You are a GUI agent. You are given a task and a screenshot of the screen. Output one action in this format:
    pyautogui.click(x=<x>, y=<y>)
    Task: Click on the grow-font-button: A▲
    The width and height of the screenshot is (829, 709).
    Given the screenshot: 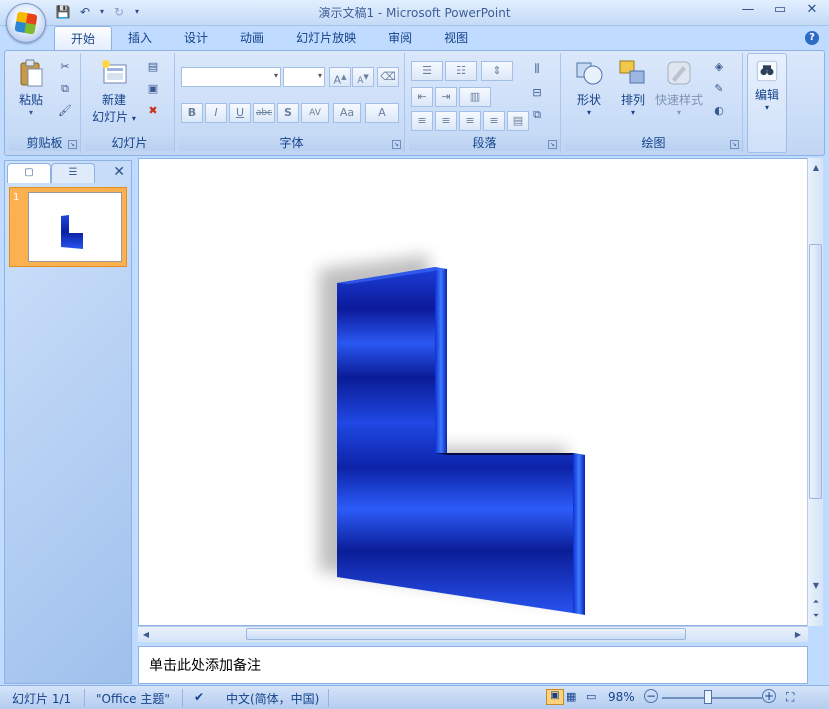 What is the action you would take?
    pyautogui.click(x=340, y=77)
    